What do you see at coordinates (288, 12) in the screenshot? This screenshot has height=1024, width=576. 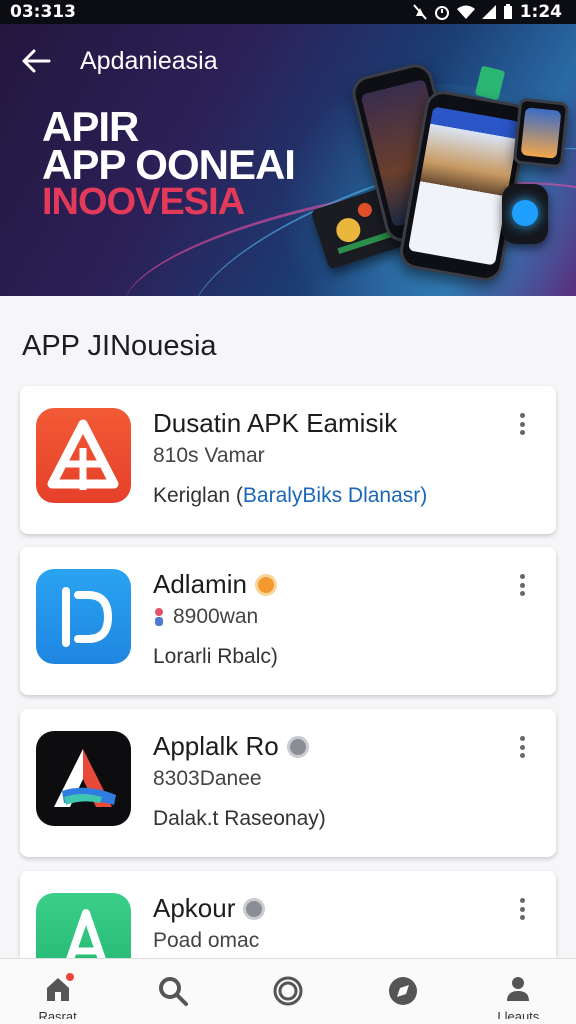 I see `status-bar: 03:313 1:24` at bounding box center [288, 12].